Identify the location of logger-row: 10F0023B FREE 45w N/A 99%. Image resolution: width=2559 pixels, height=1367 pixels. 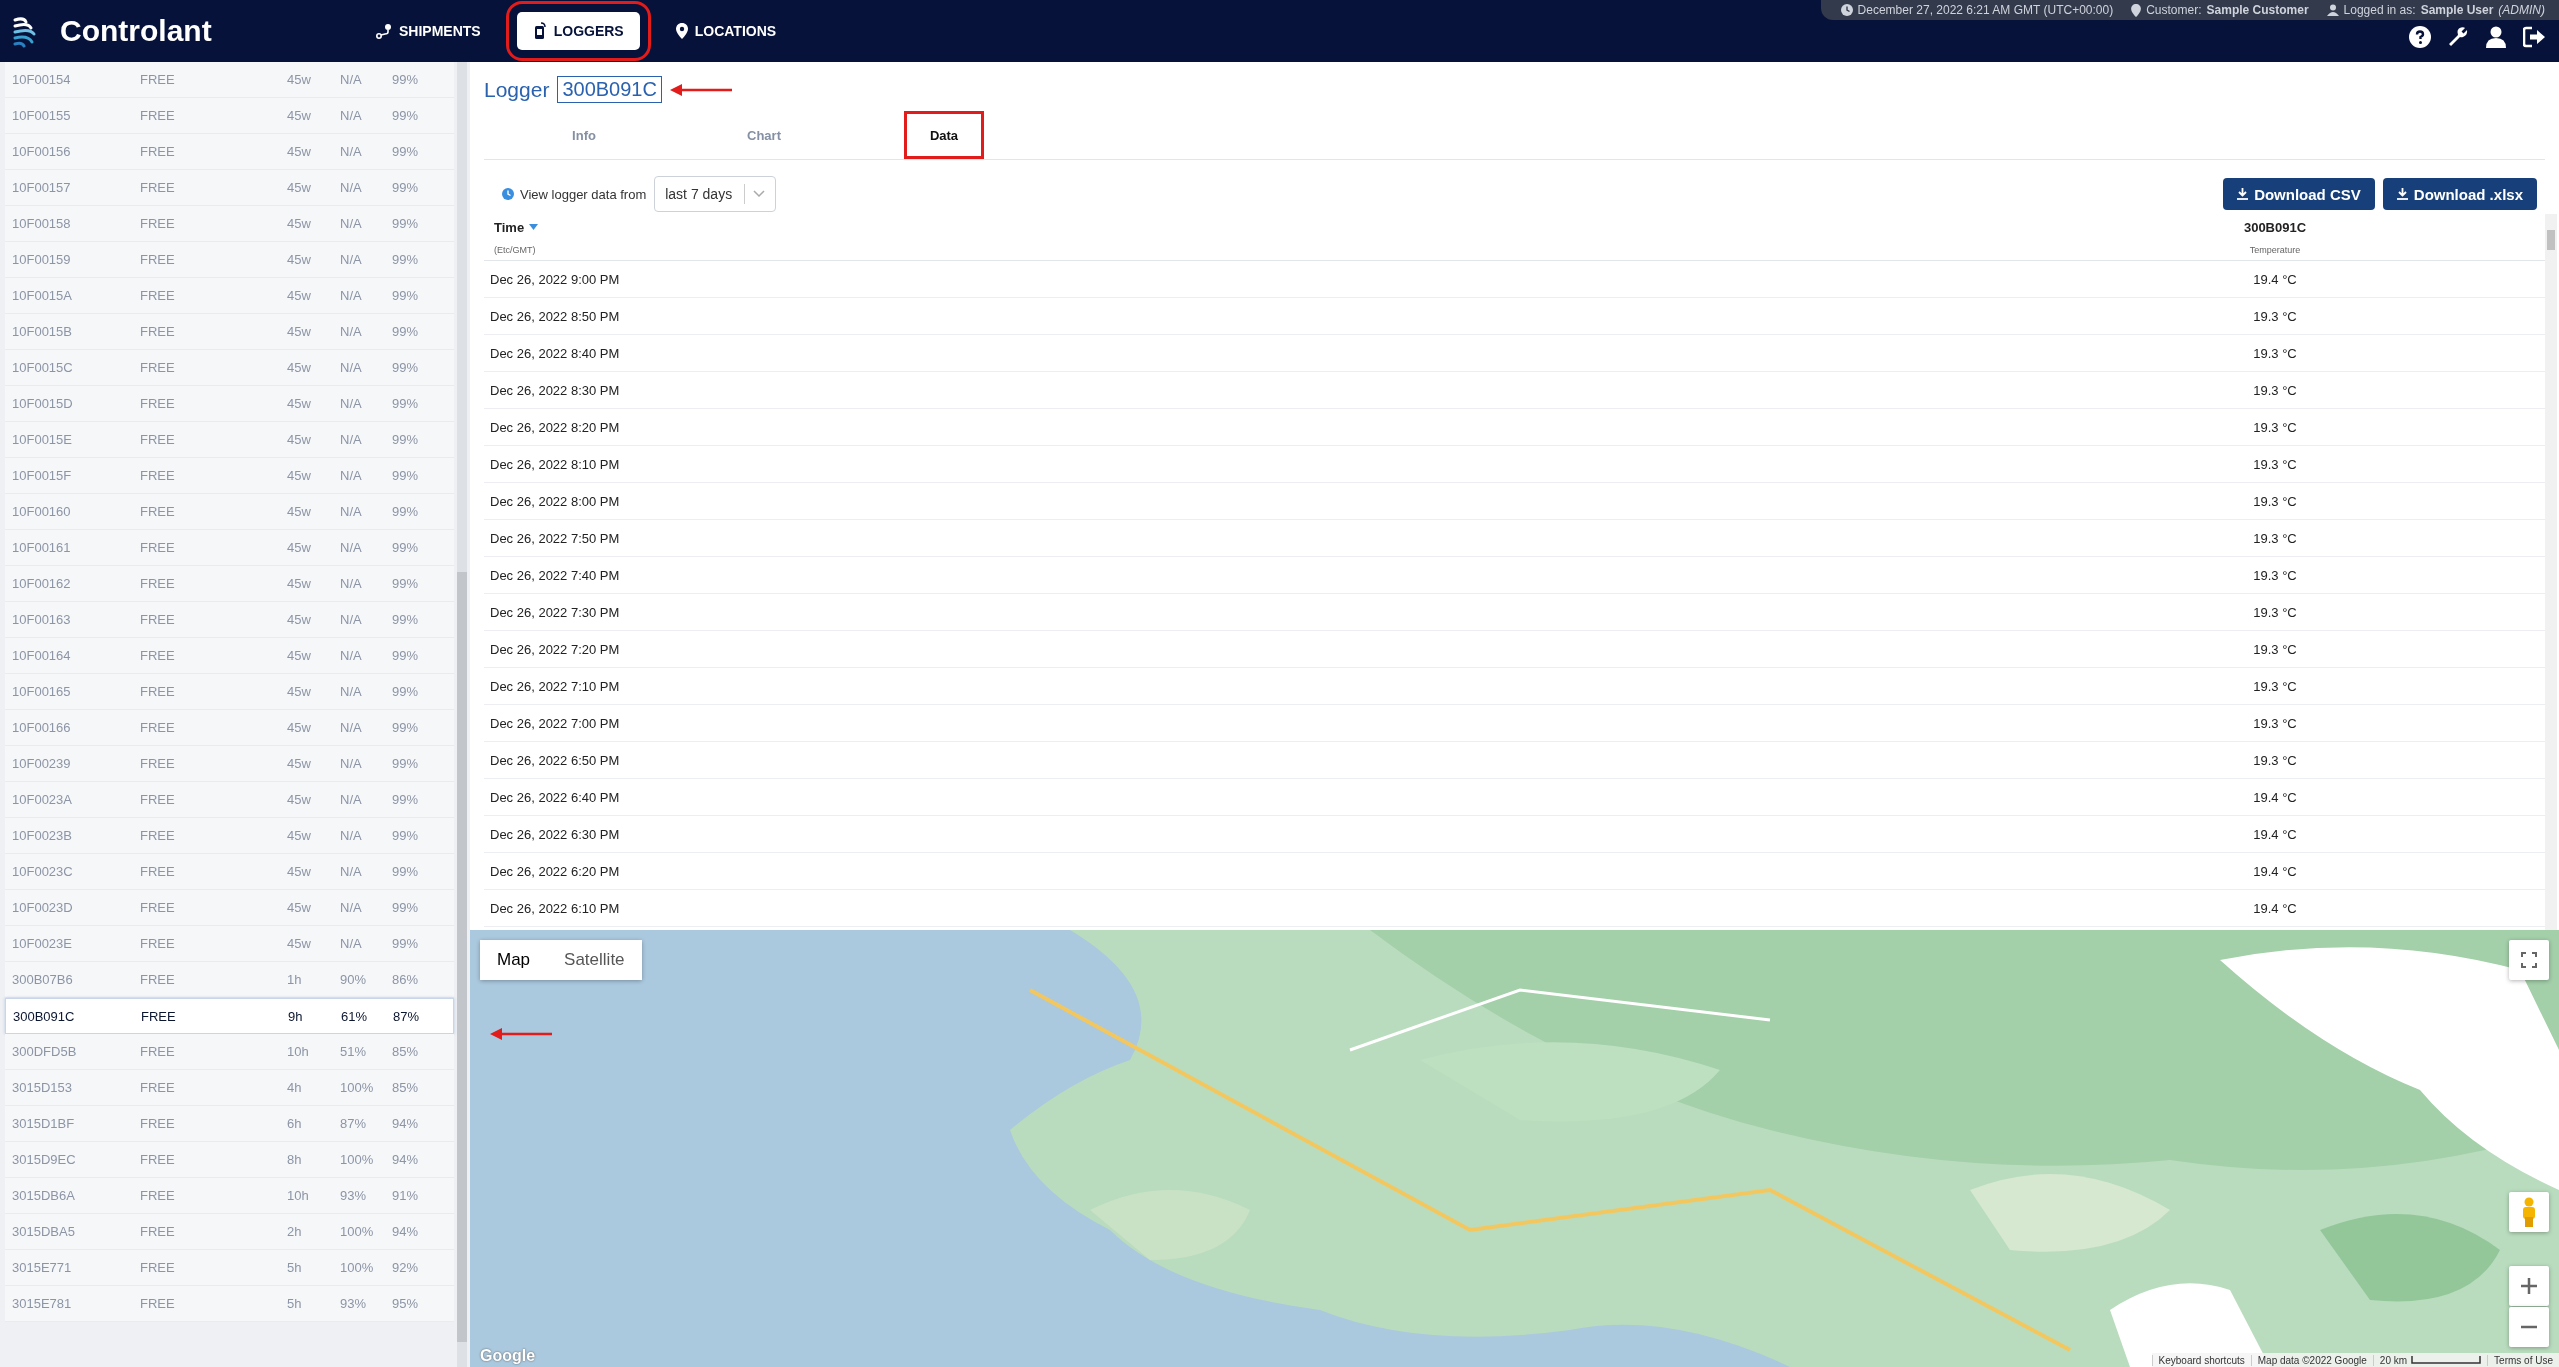
(229, 836).